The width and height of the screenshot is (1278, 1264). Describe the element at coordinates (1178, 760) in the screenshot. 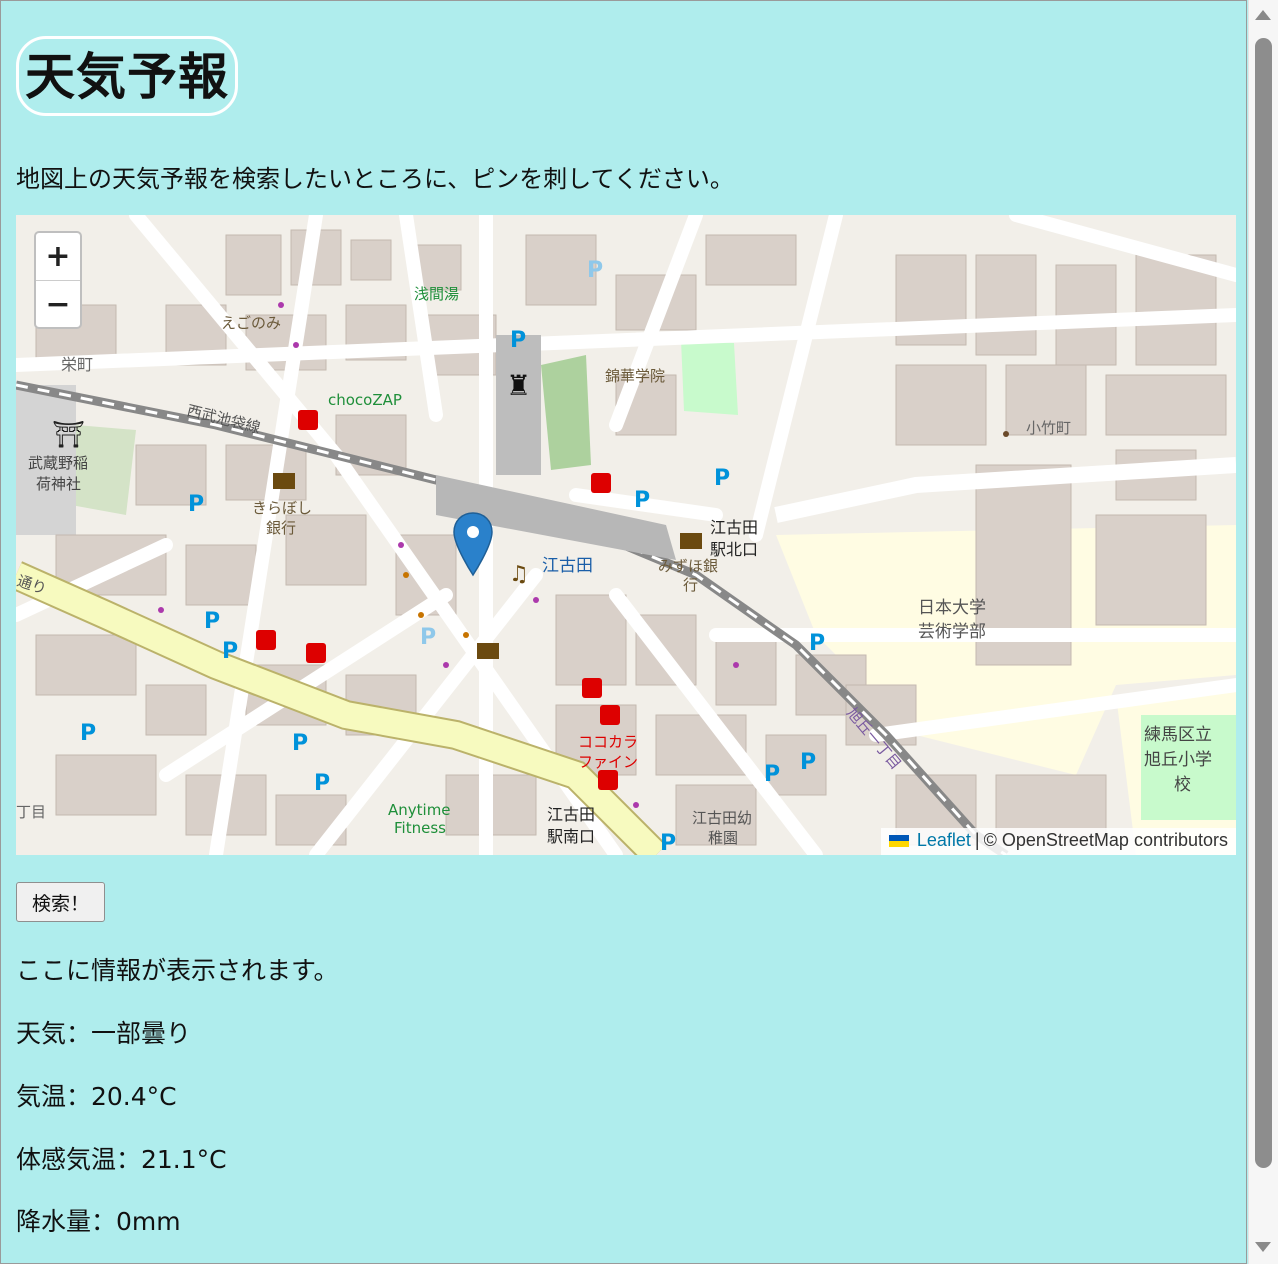

I see `map-label-school2: 旭丘小学` at that location.